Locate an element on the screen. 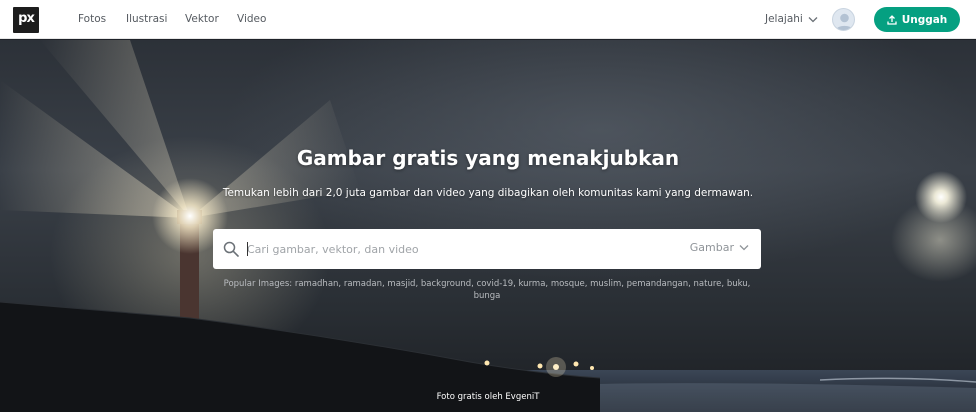  popular-tag: bunga is located at coordinates (487, 296).